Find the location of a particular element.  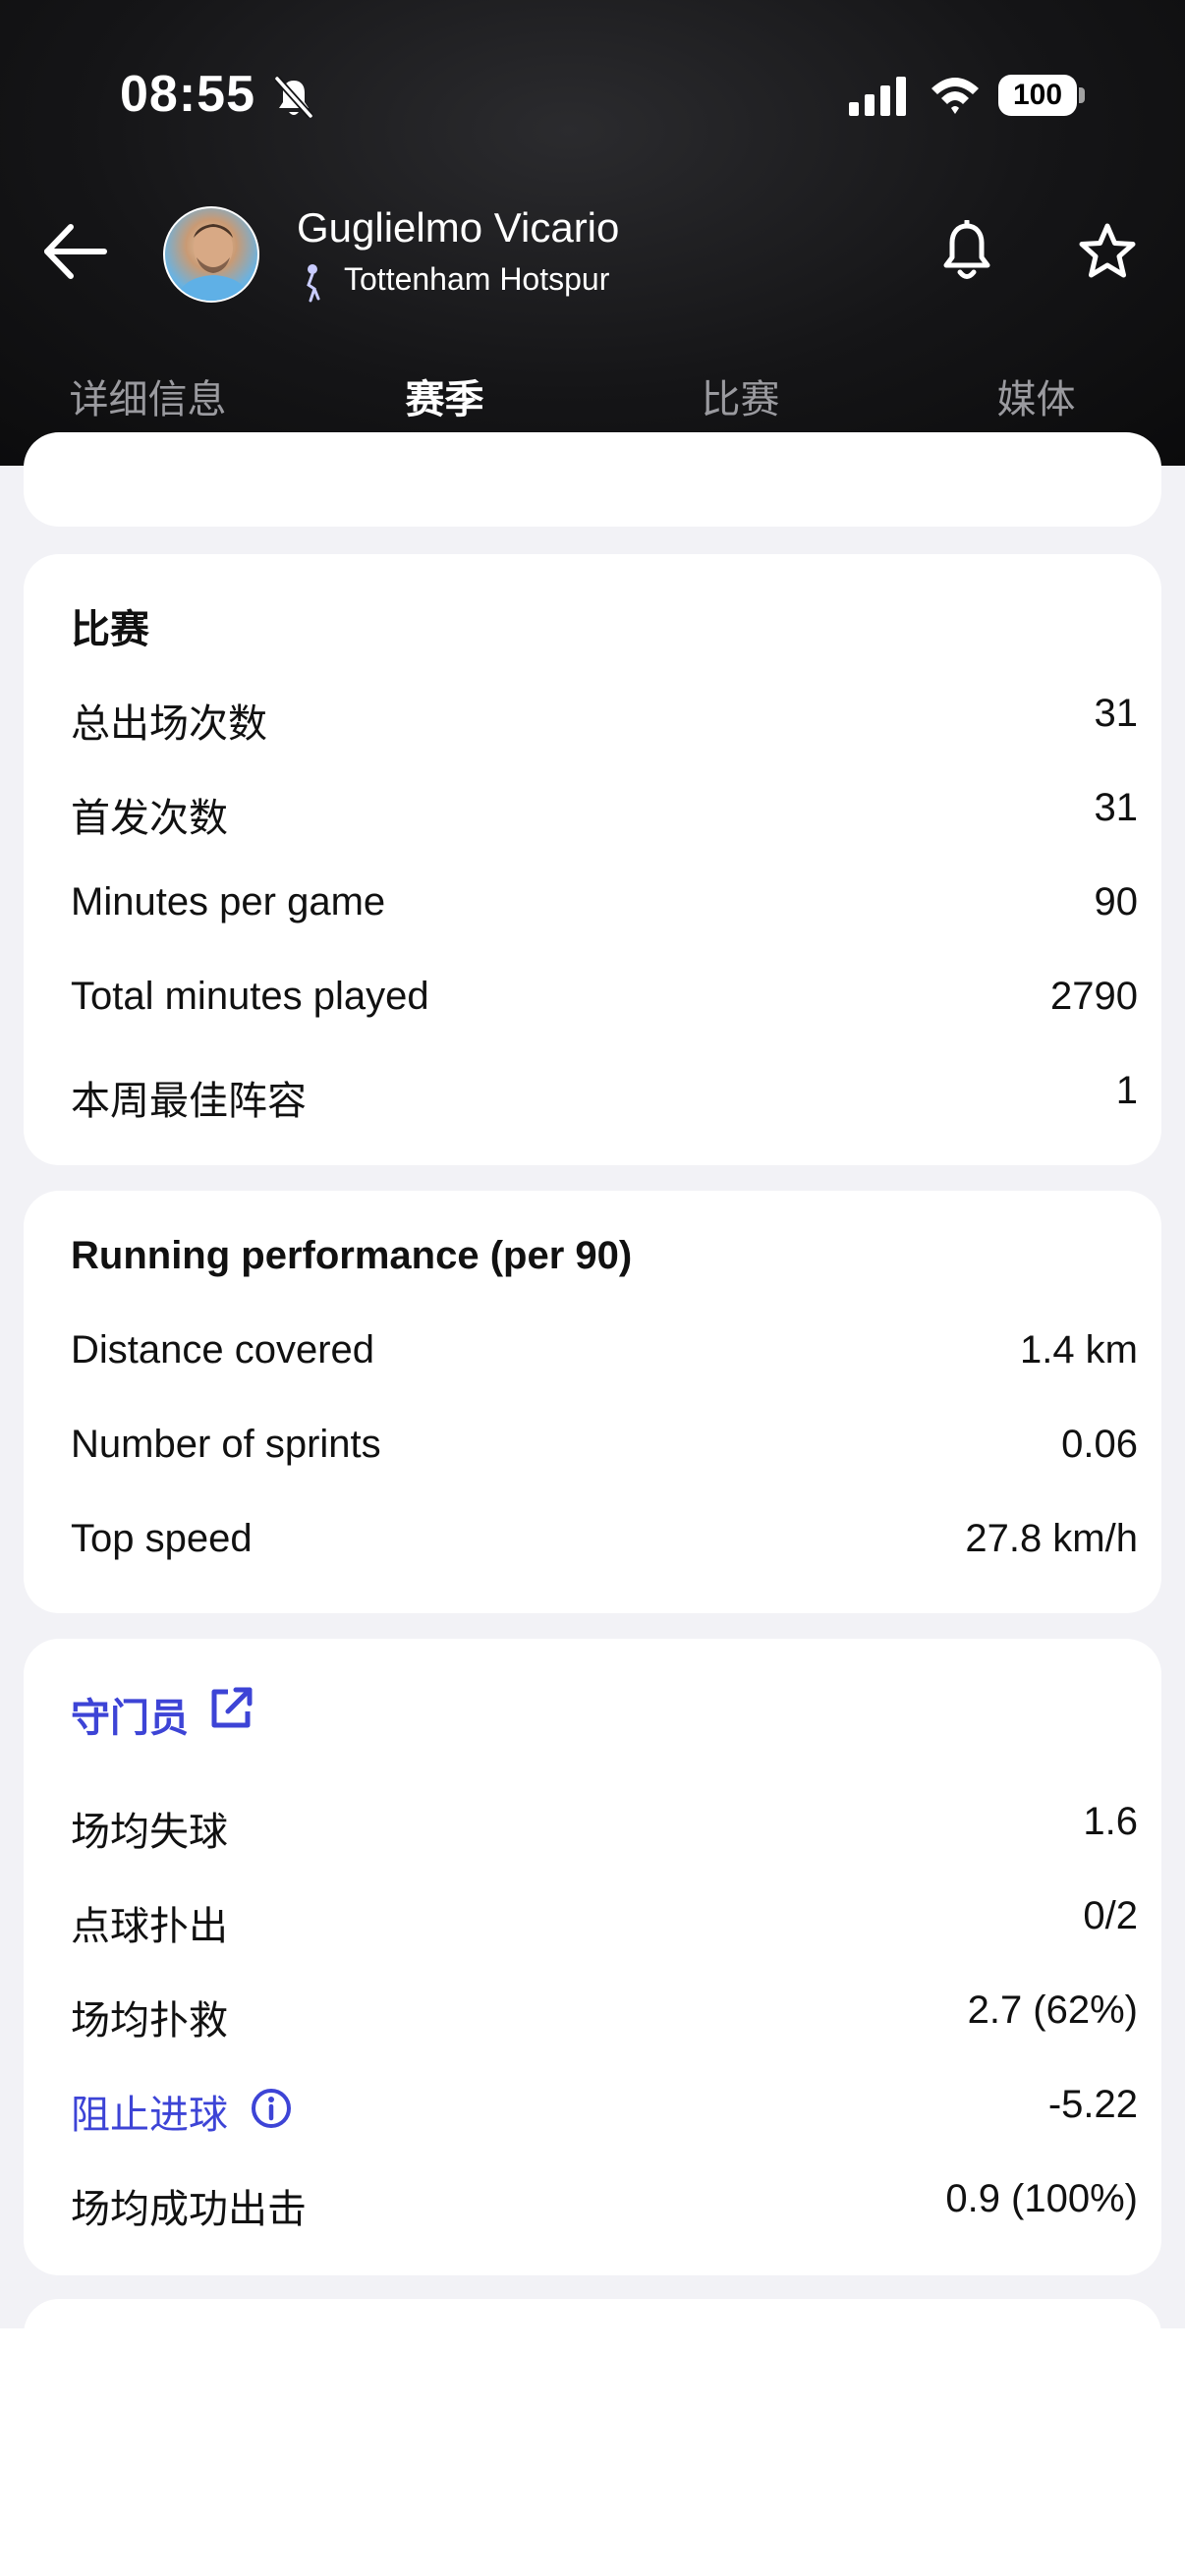

battery-tip is located at coordinates (1082, 95).